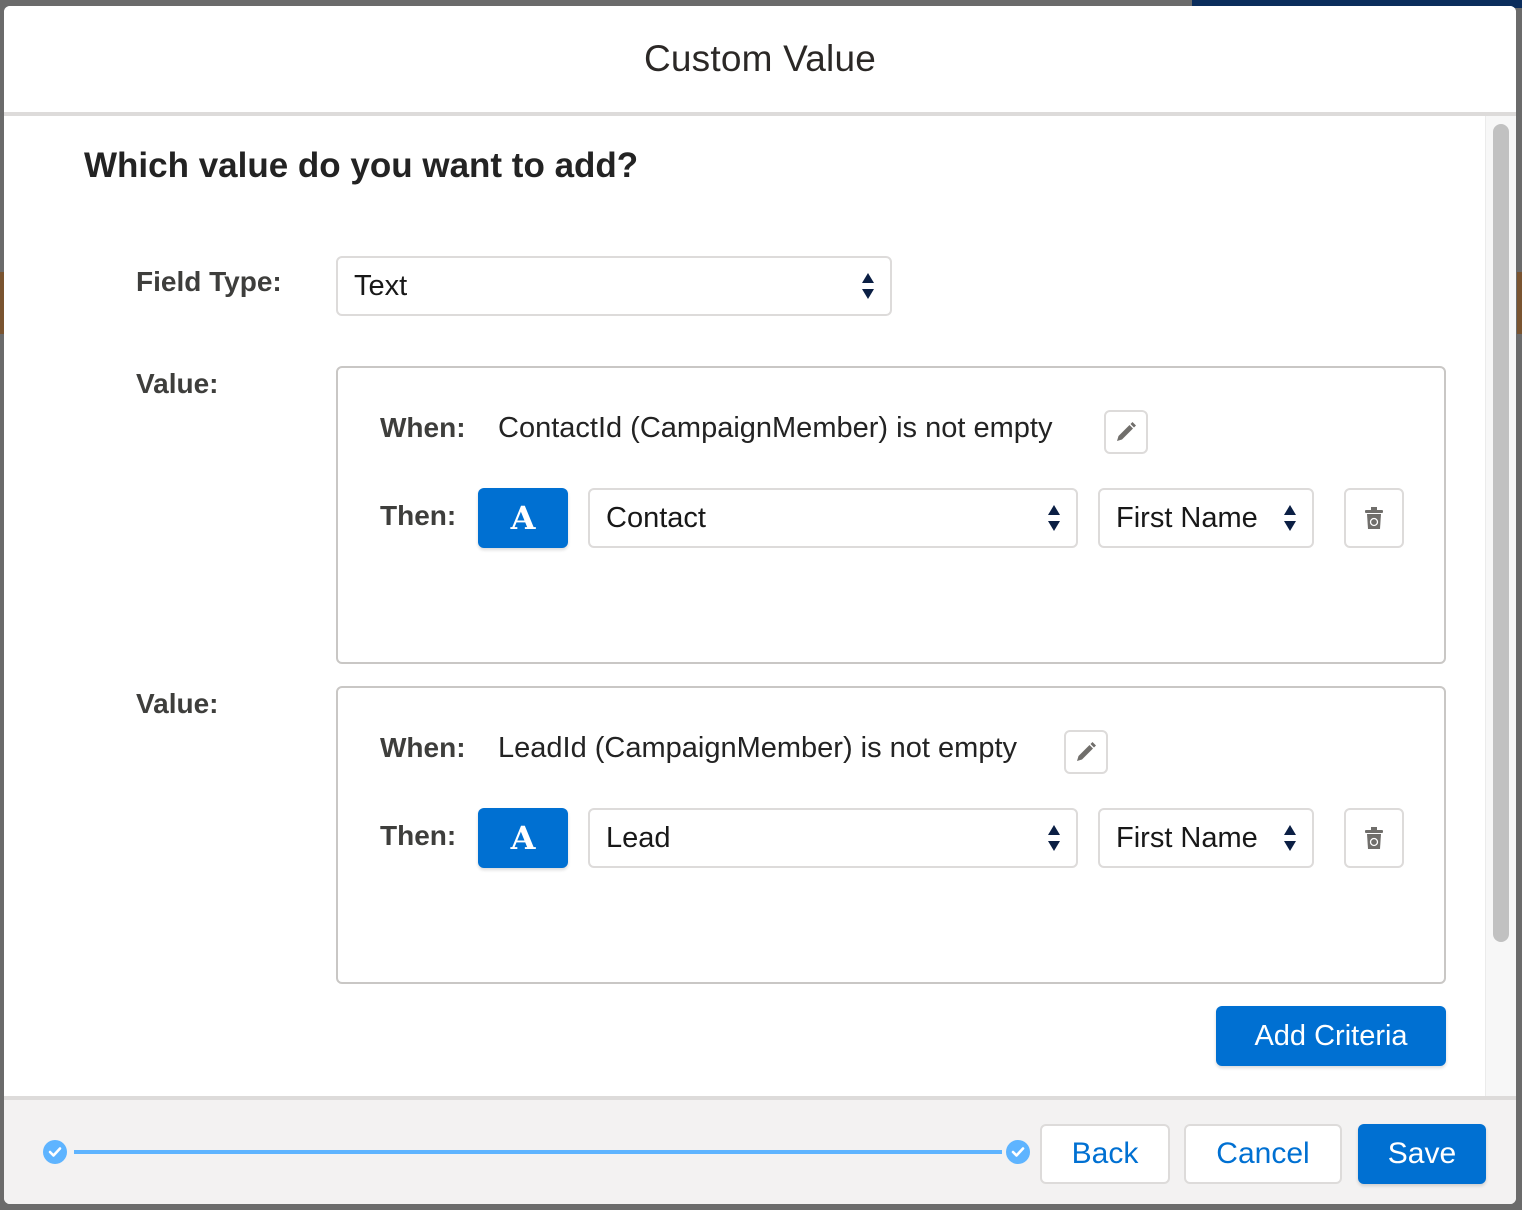 The height and width of the screenshot is (1210, 1522). Describe the element at coordinates (209, 281) in the screenshot. I see `field-type-label: Field Type:` at that location.